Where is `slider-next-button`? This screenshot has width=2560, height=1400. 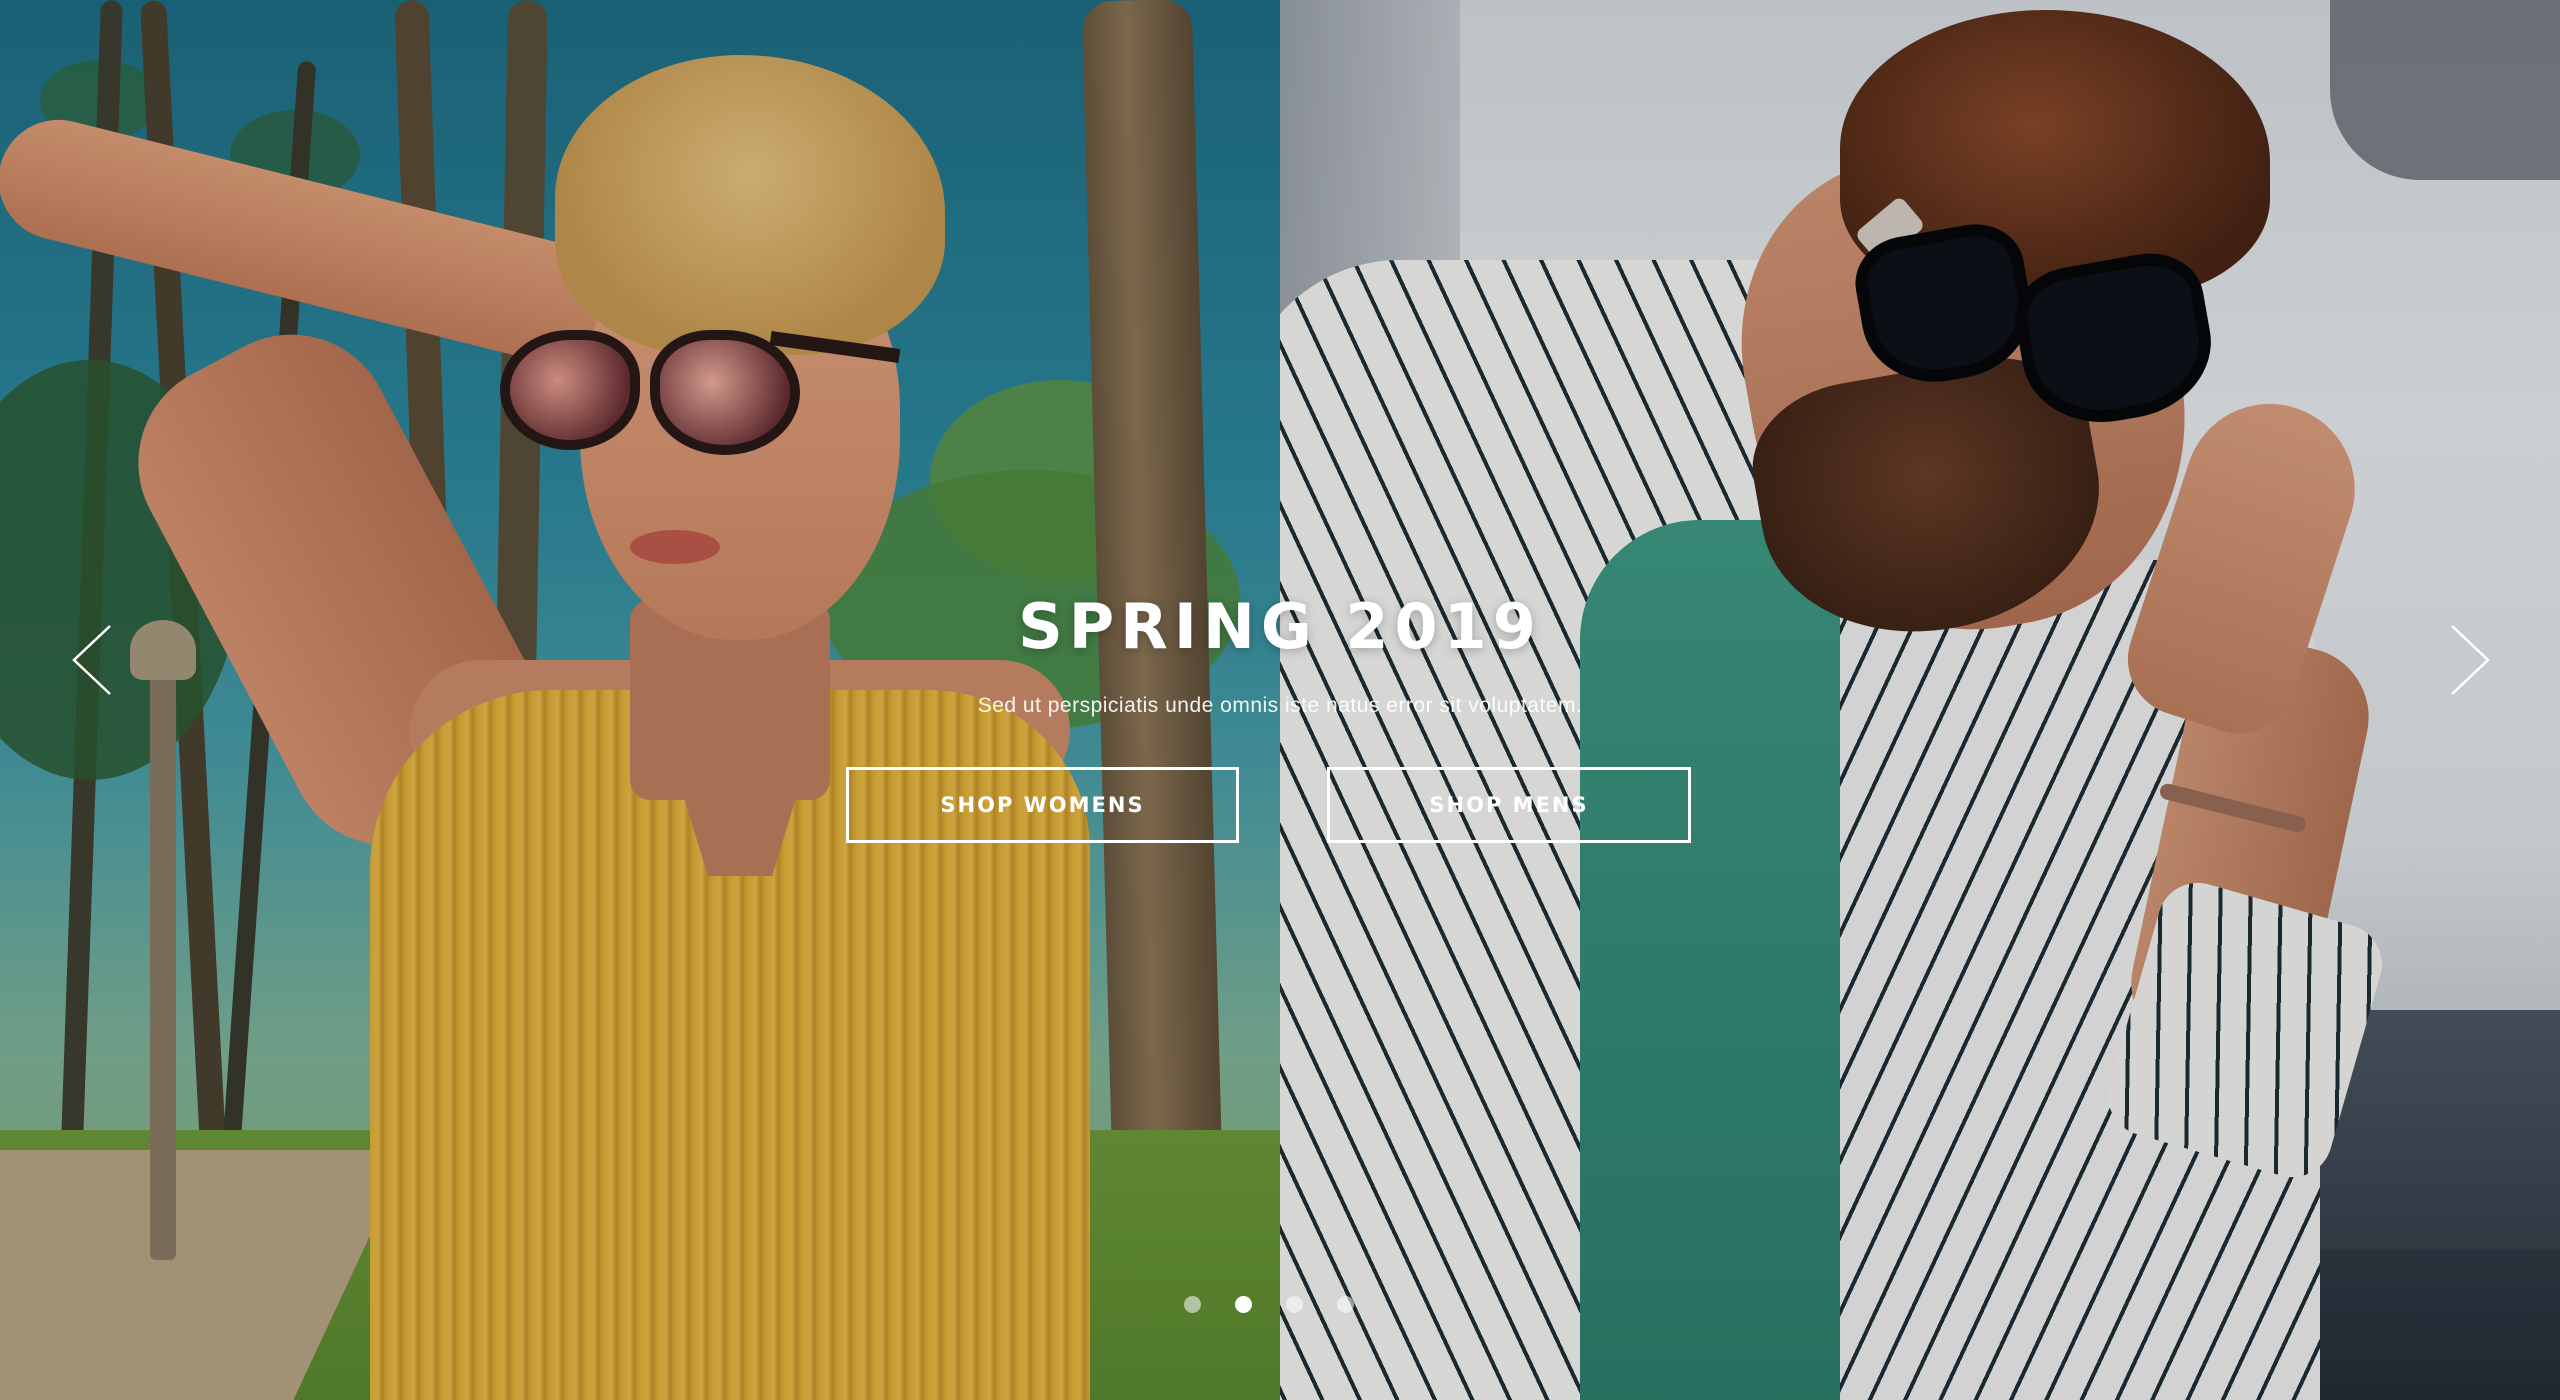 slider-next-button is located at coordinates (2470, 660).